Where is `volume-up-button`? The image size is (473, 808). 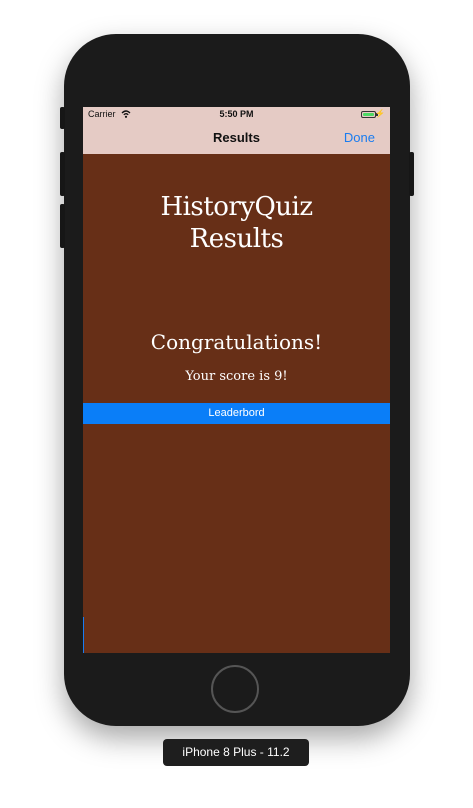
volume-up-button is located at coordinates (62, 174).